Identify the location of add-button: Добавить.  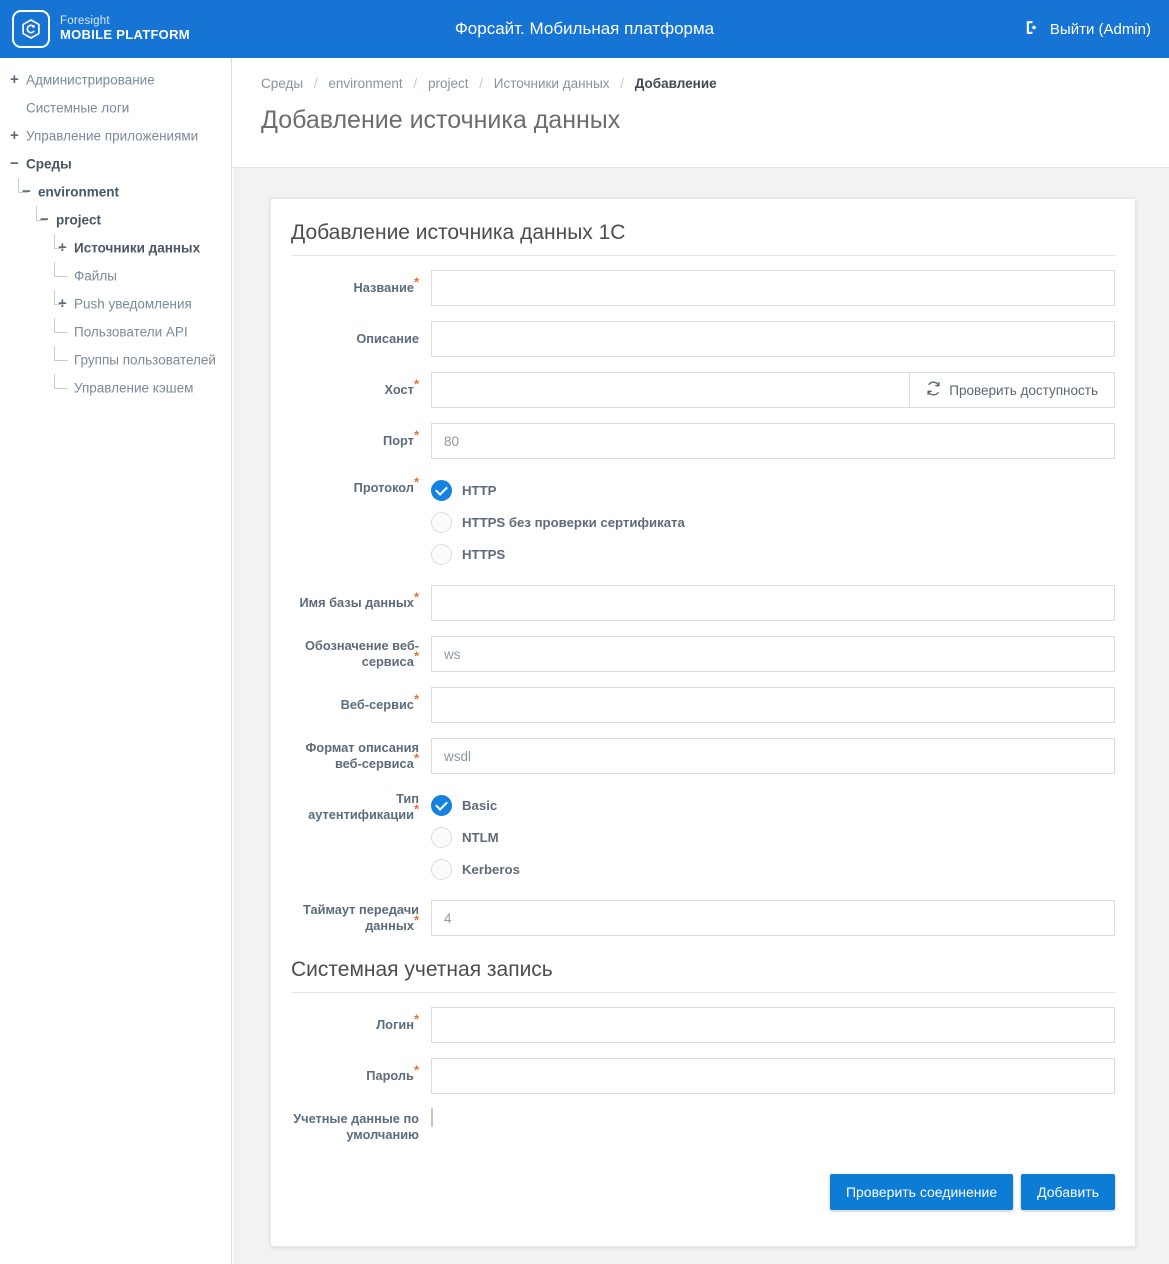
(1068, 1192).